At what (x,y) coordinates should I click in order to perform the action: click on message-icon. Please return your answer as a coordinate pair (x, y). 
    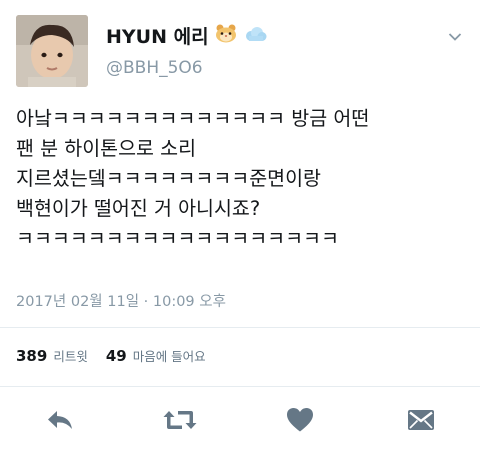
    Looking at the image, I should click on (421, 422).